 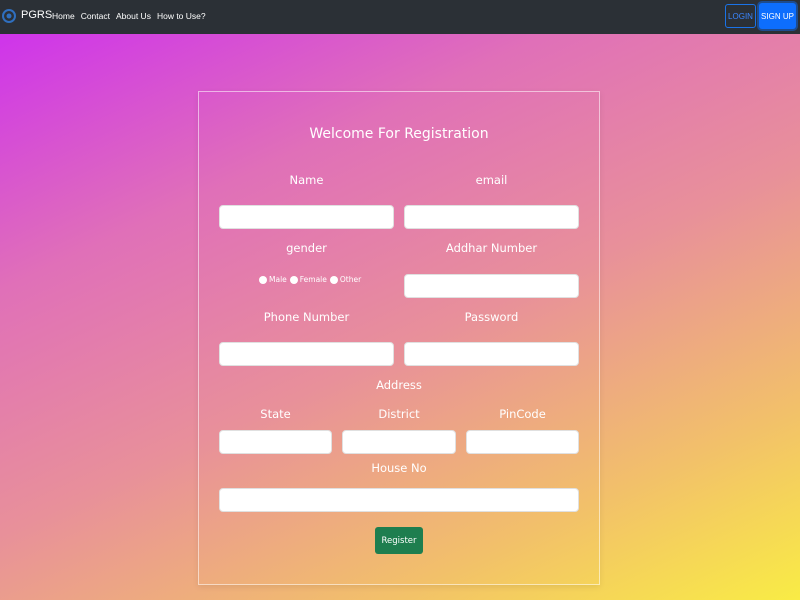 I want to click on register-button: Register, so click(x=399, y=540).